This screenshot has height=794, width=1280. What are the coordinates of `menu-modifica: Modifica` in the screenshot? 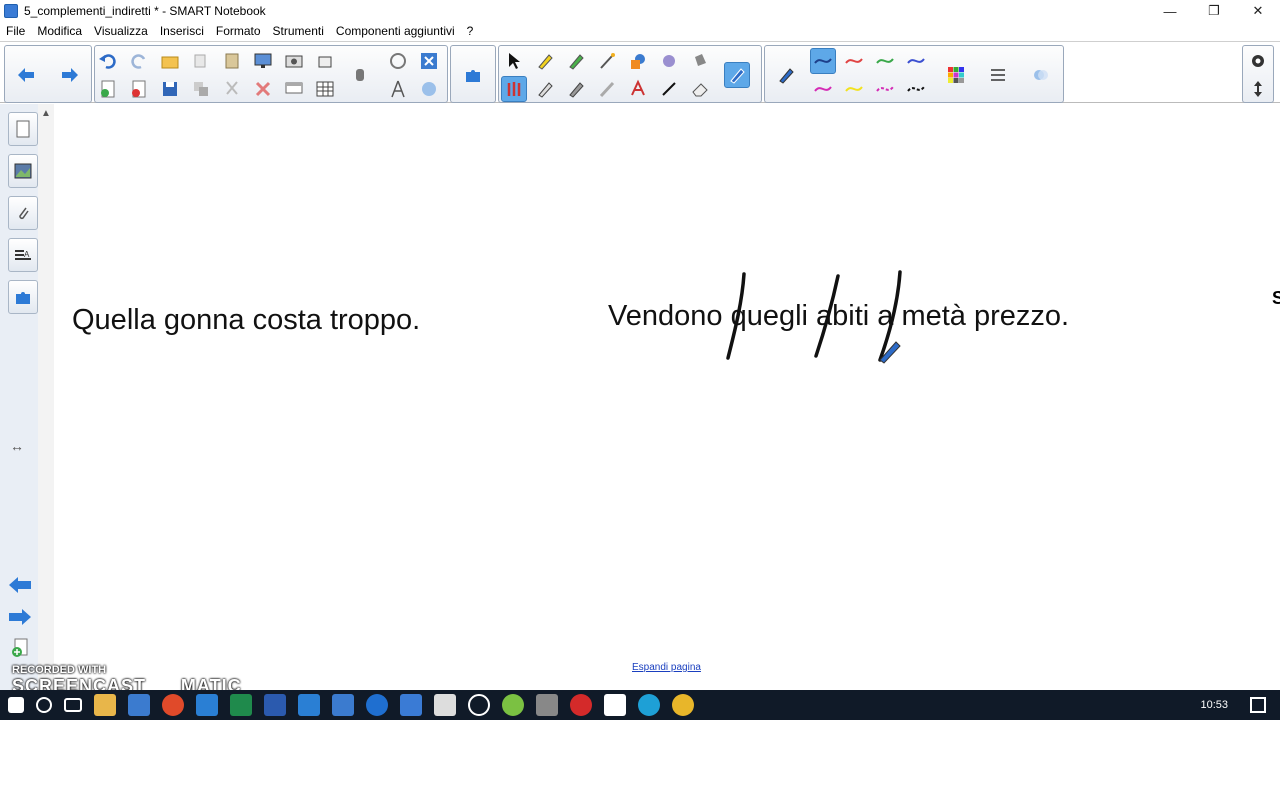 It's located at (59, 31).